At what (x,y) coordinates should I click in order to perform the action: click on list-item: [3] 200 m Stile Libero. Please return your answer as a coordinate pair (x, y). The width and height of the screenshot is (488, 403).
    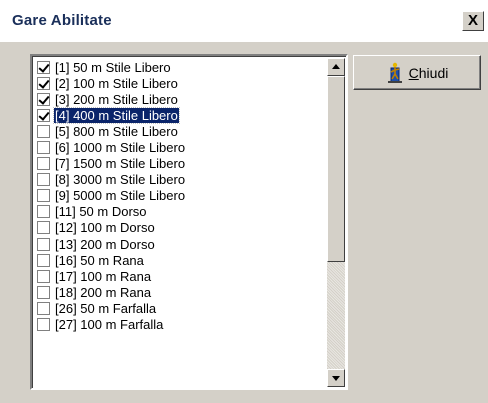
    Looking at the image, I should click on (174, 99).